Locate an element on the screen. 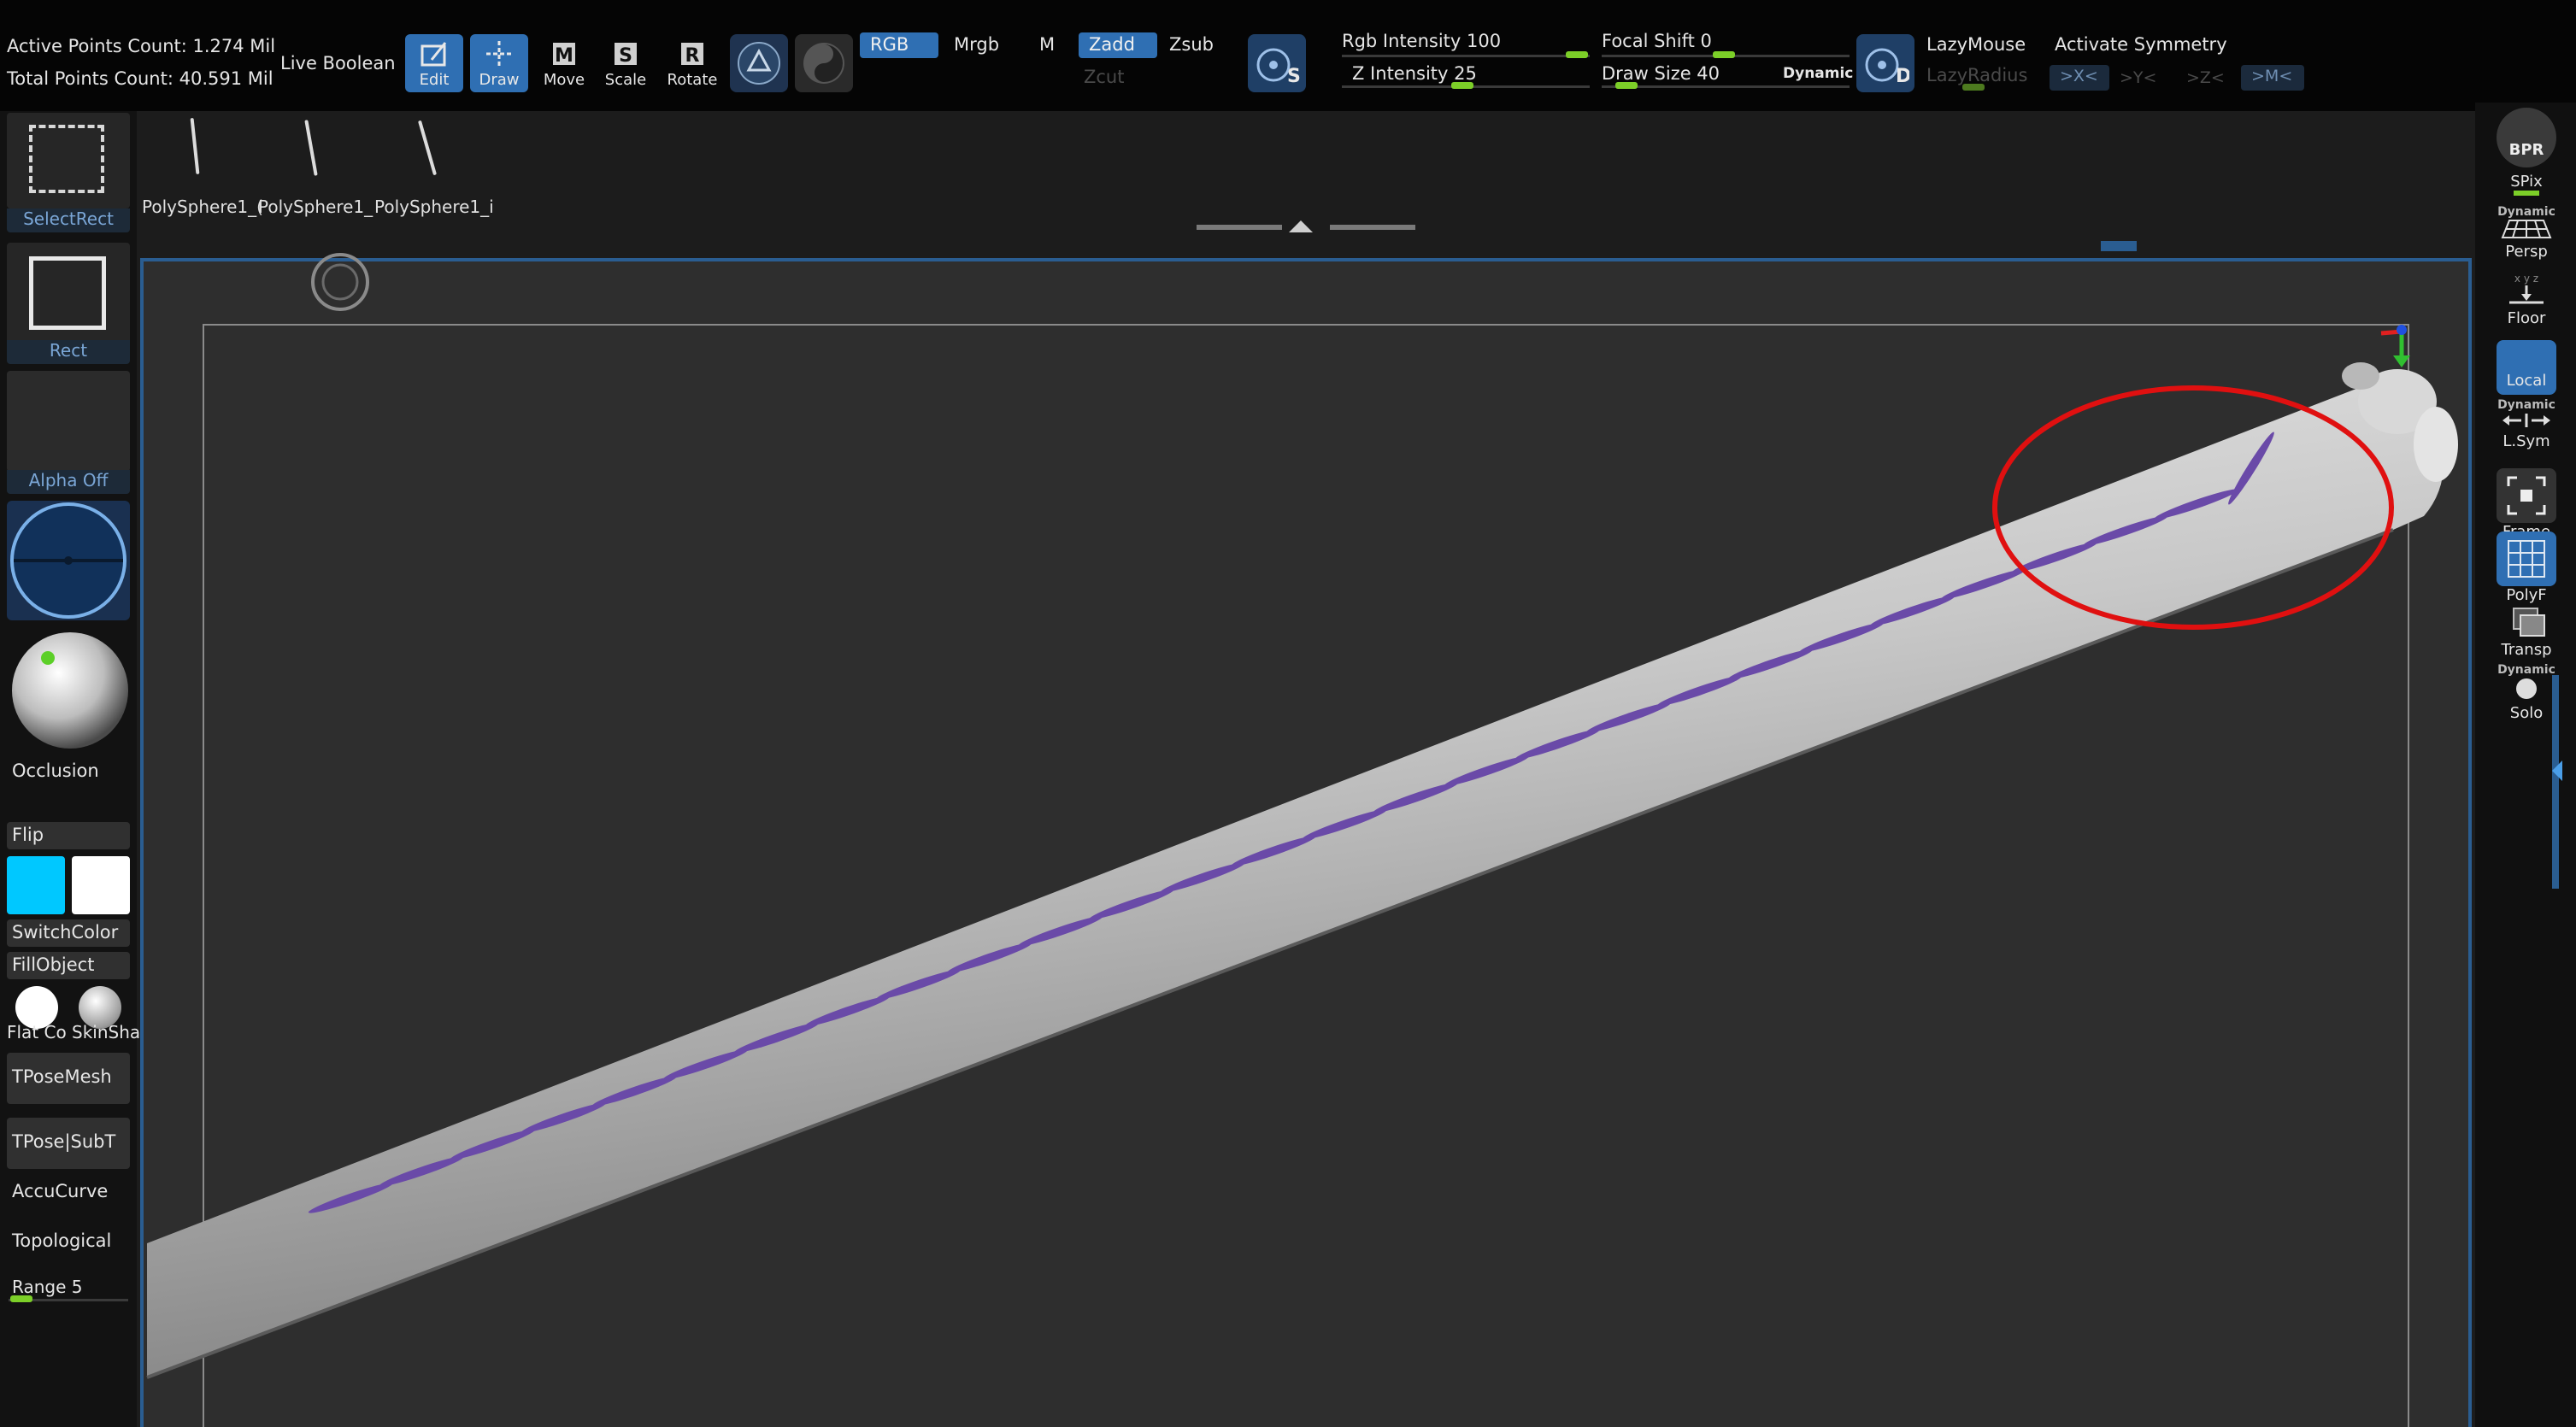 The image size is (2576, 1427). focal-shift-handle is located at coordinates (1724, 54).